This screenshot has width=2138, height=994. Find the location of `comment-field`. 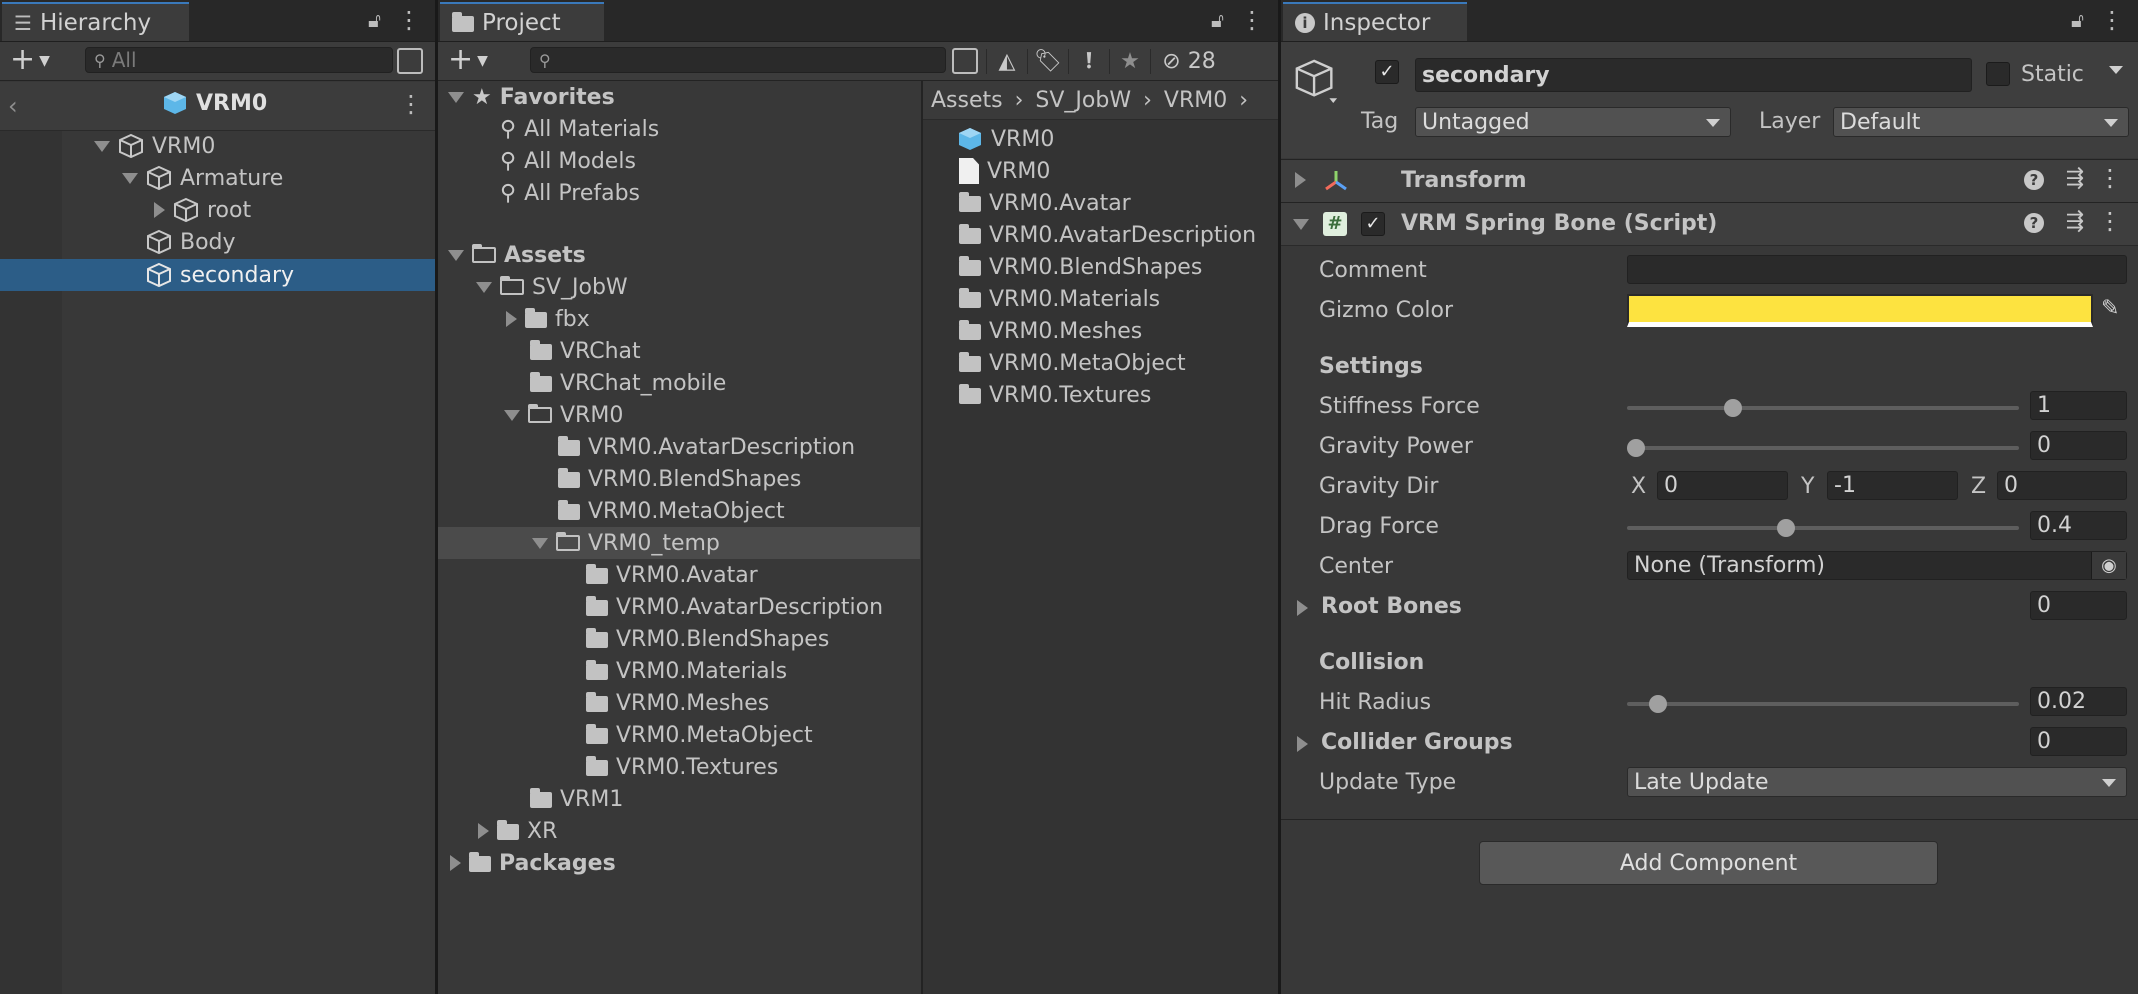

comment-field is located at coordinates (1877, 269).